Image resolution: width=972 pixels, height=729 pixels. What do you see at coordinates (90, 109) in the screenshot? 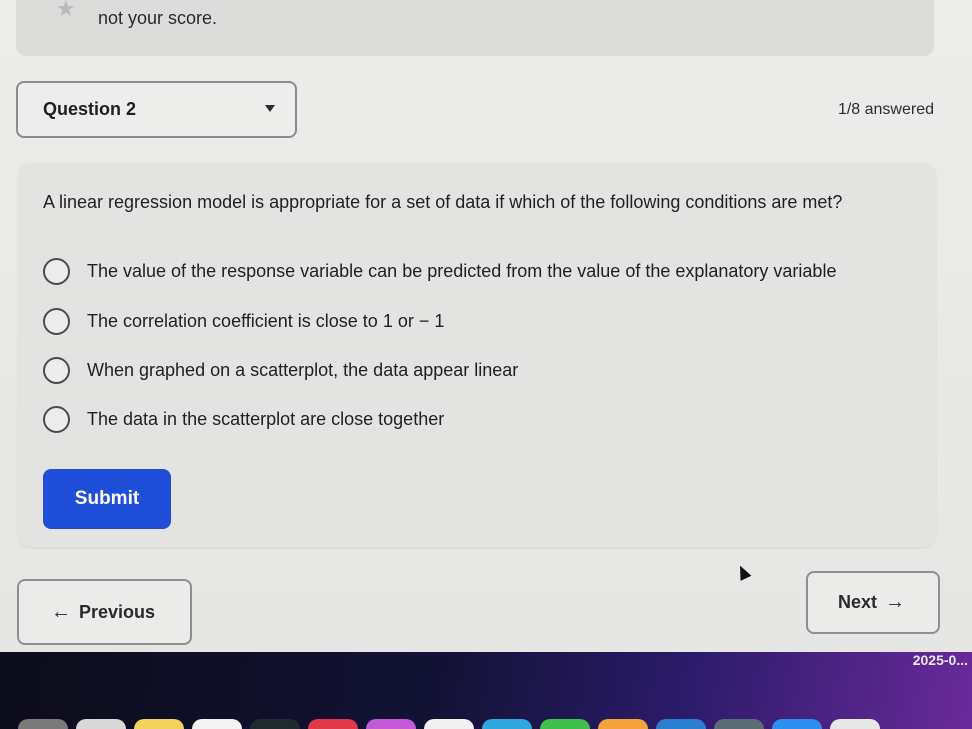
I see `question-selector-label: Question 2` at bounding box center [90, 109].